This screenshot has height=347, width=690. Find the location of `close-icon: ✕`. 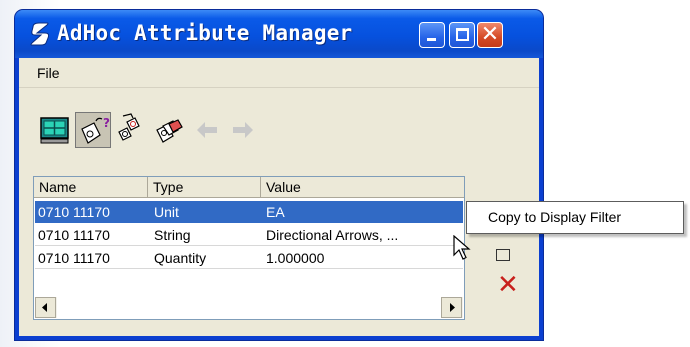

close-icon: ✕ is located at coordinates (490, 34).